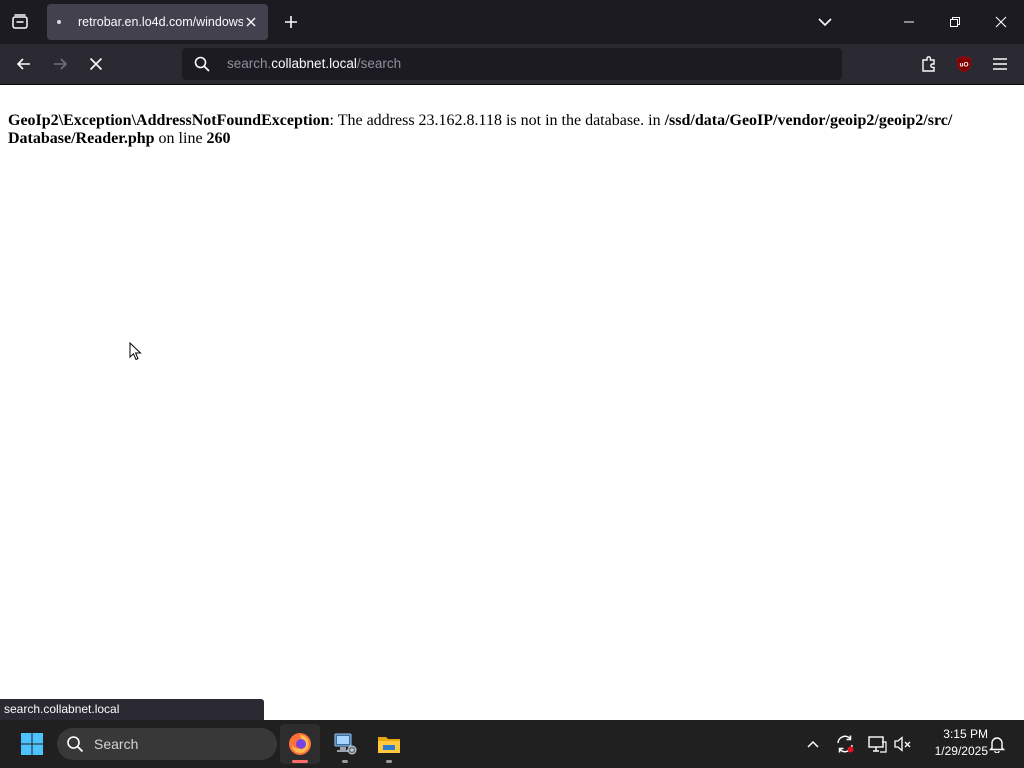 Image resolution: width=1024 pixels, height=768 pixels. What do you see at coordinates (132, 709) in the screenshot?
I see `status-panel: search.collabnet.local` at bounding box center [132, 709].